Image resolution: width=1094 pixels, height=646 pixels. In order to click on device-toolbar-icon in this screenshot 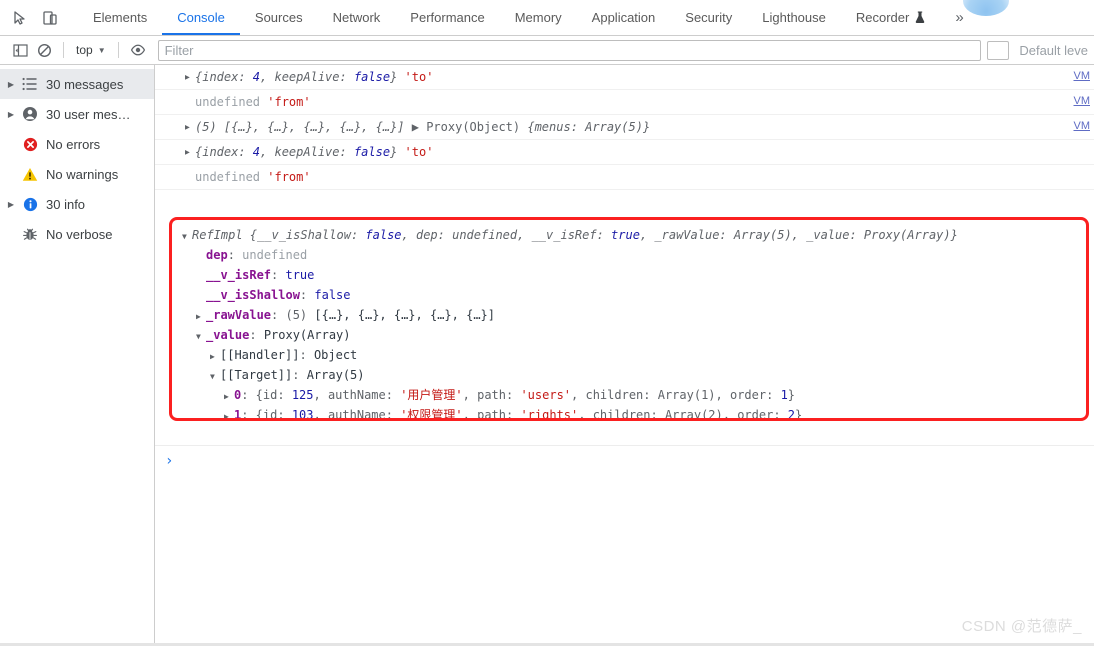, I will do `click(50, 18)`.